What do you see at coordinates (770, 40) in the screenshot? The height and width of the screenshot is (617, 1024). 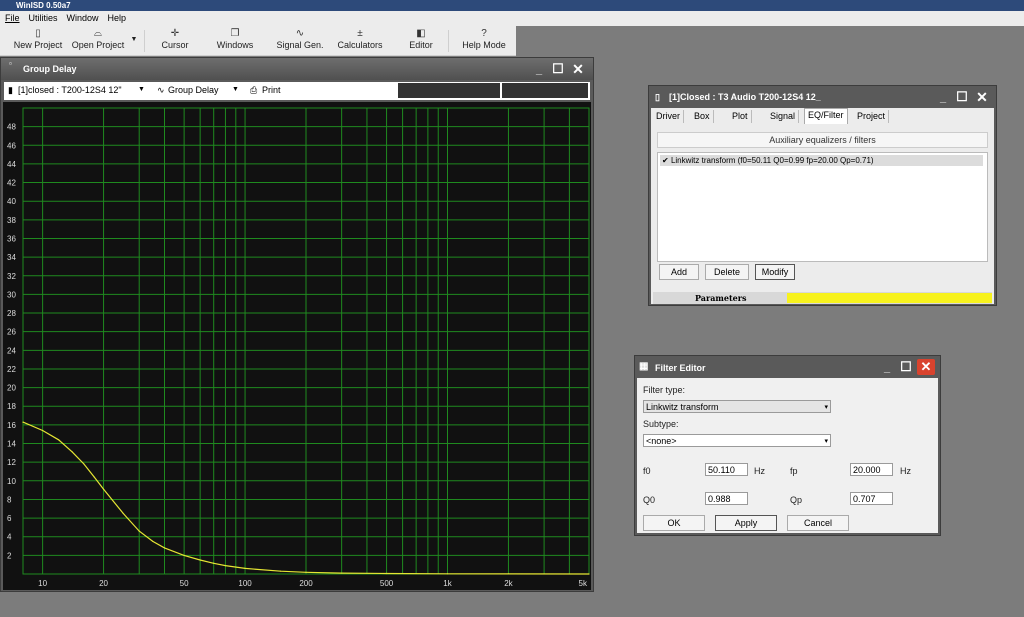 I see `toolbar-background` at bounding box center [770, 40].